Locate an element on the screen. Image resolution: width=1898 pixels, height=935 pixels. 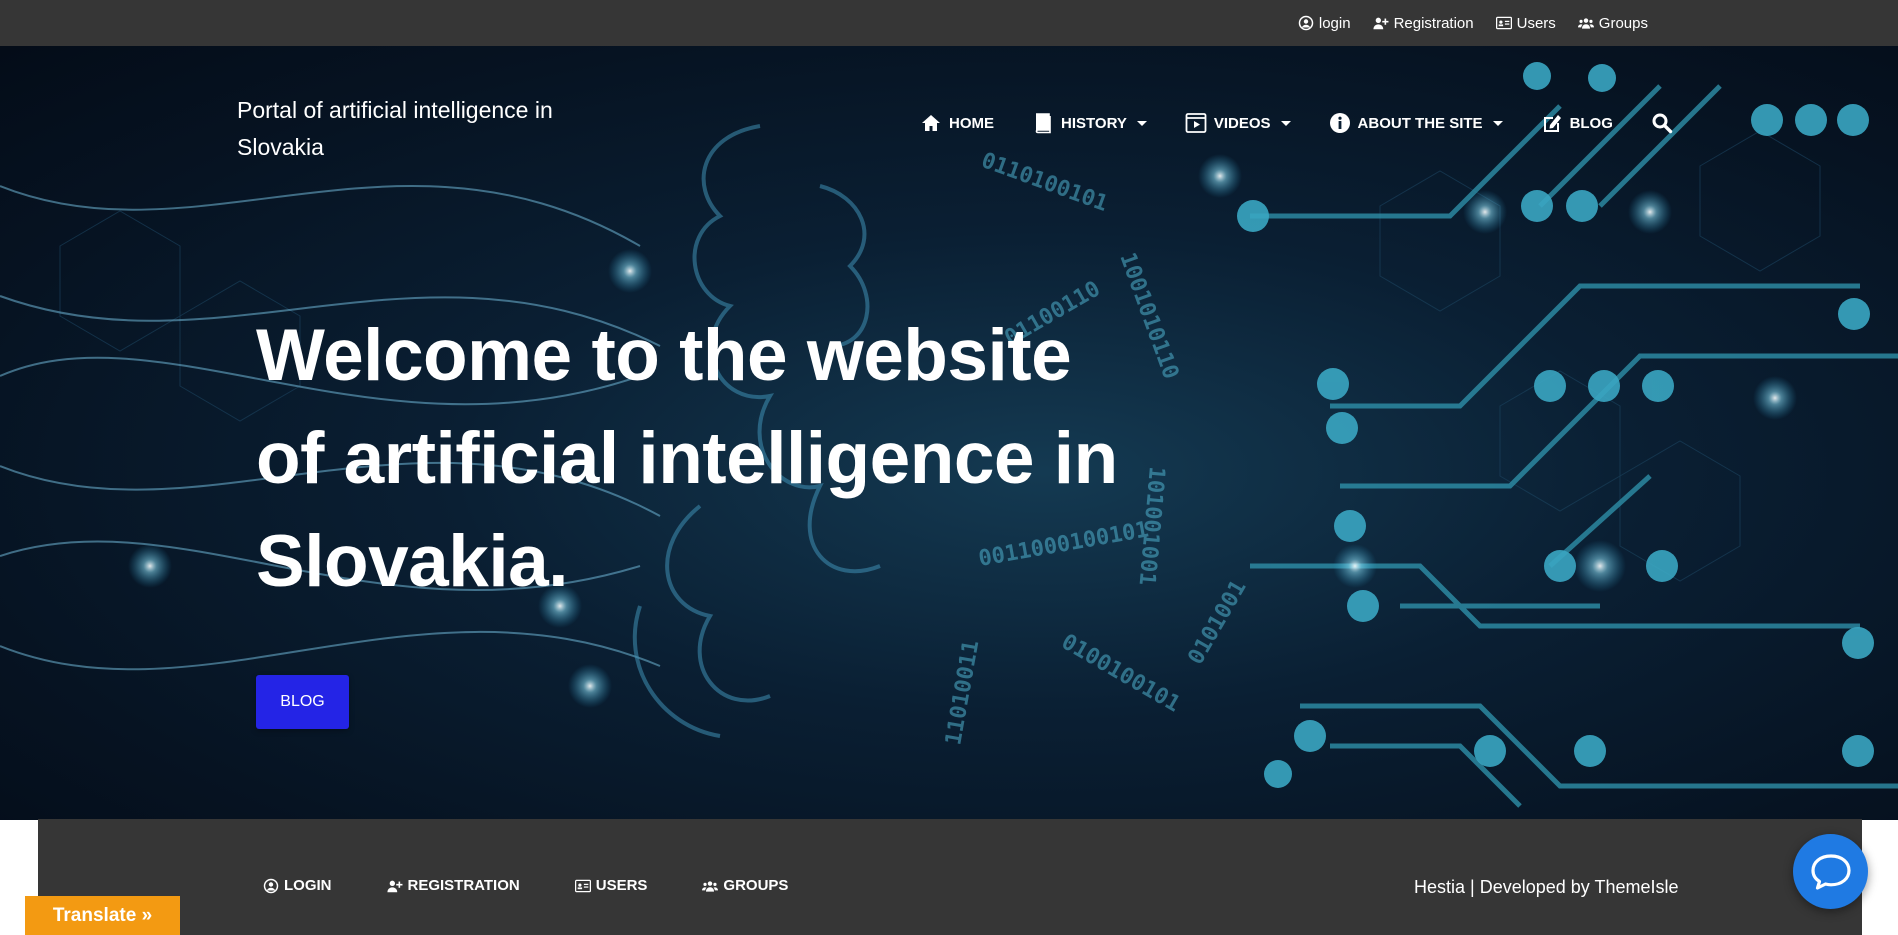
nav-videos: VIDEOS is located at coordinates (1238, 123).